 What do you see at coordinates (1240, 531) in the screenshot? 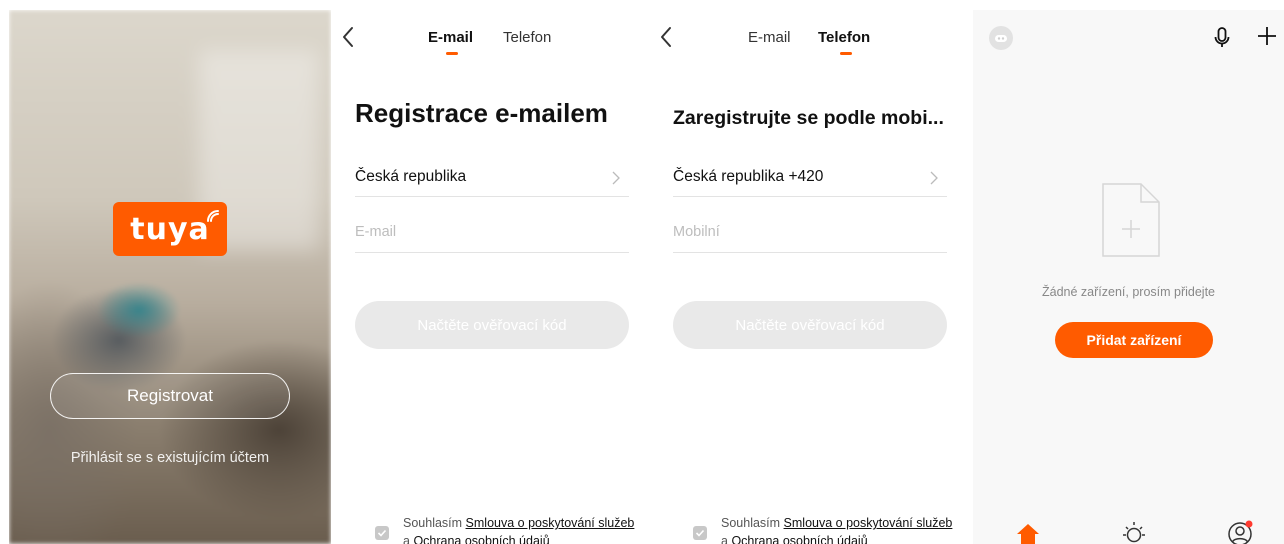
I see `profile-icon` at bounding box center [1240, 531].